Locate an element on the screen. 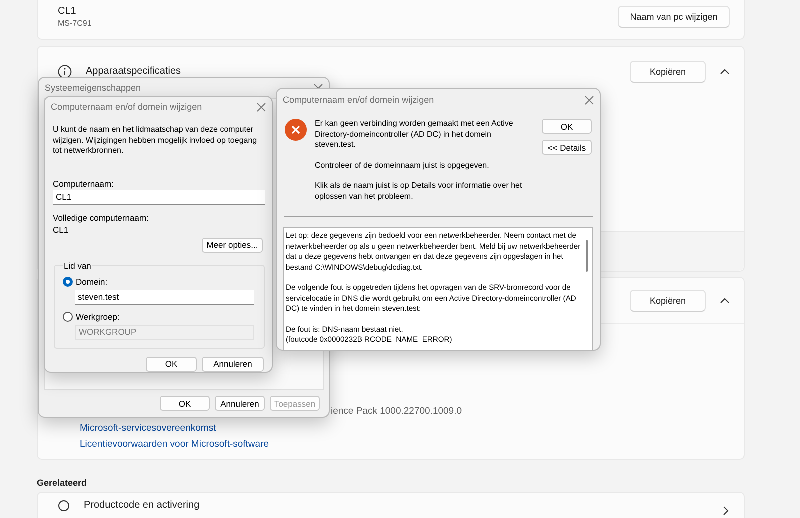 Image resolution: width=800 pixels, height=518 pixels. member-radio: Werkgroep: is located at coordinates (91, 317).